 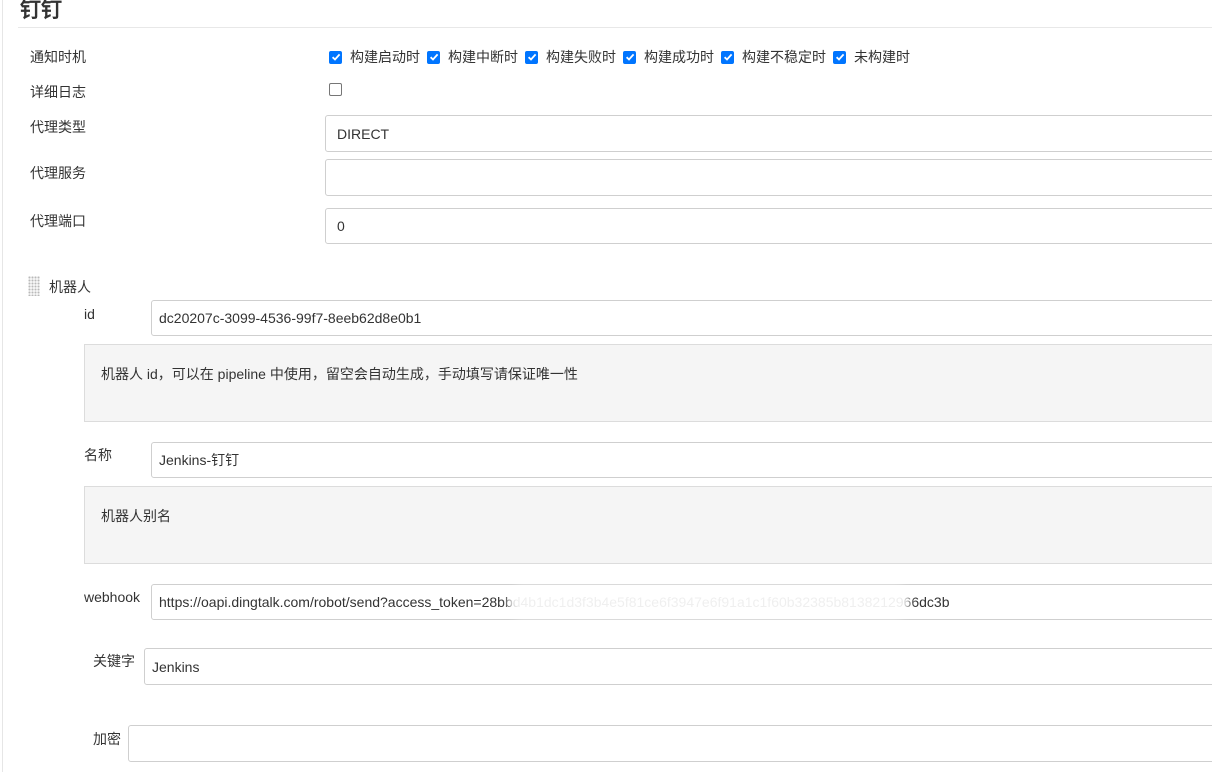 What do you see at coordinates (176, 666) in the screenshot?
I see `keyword-value: Jenkins` at bounding box center [176, 666].